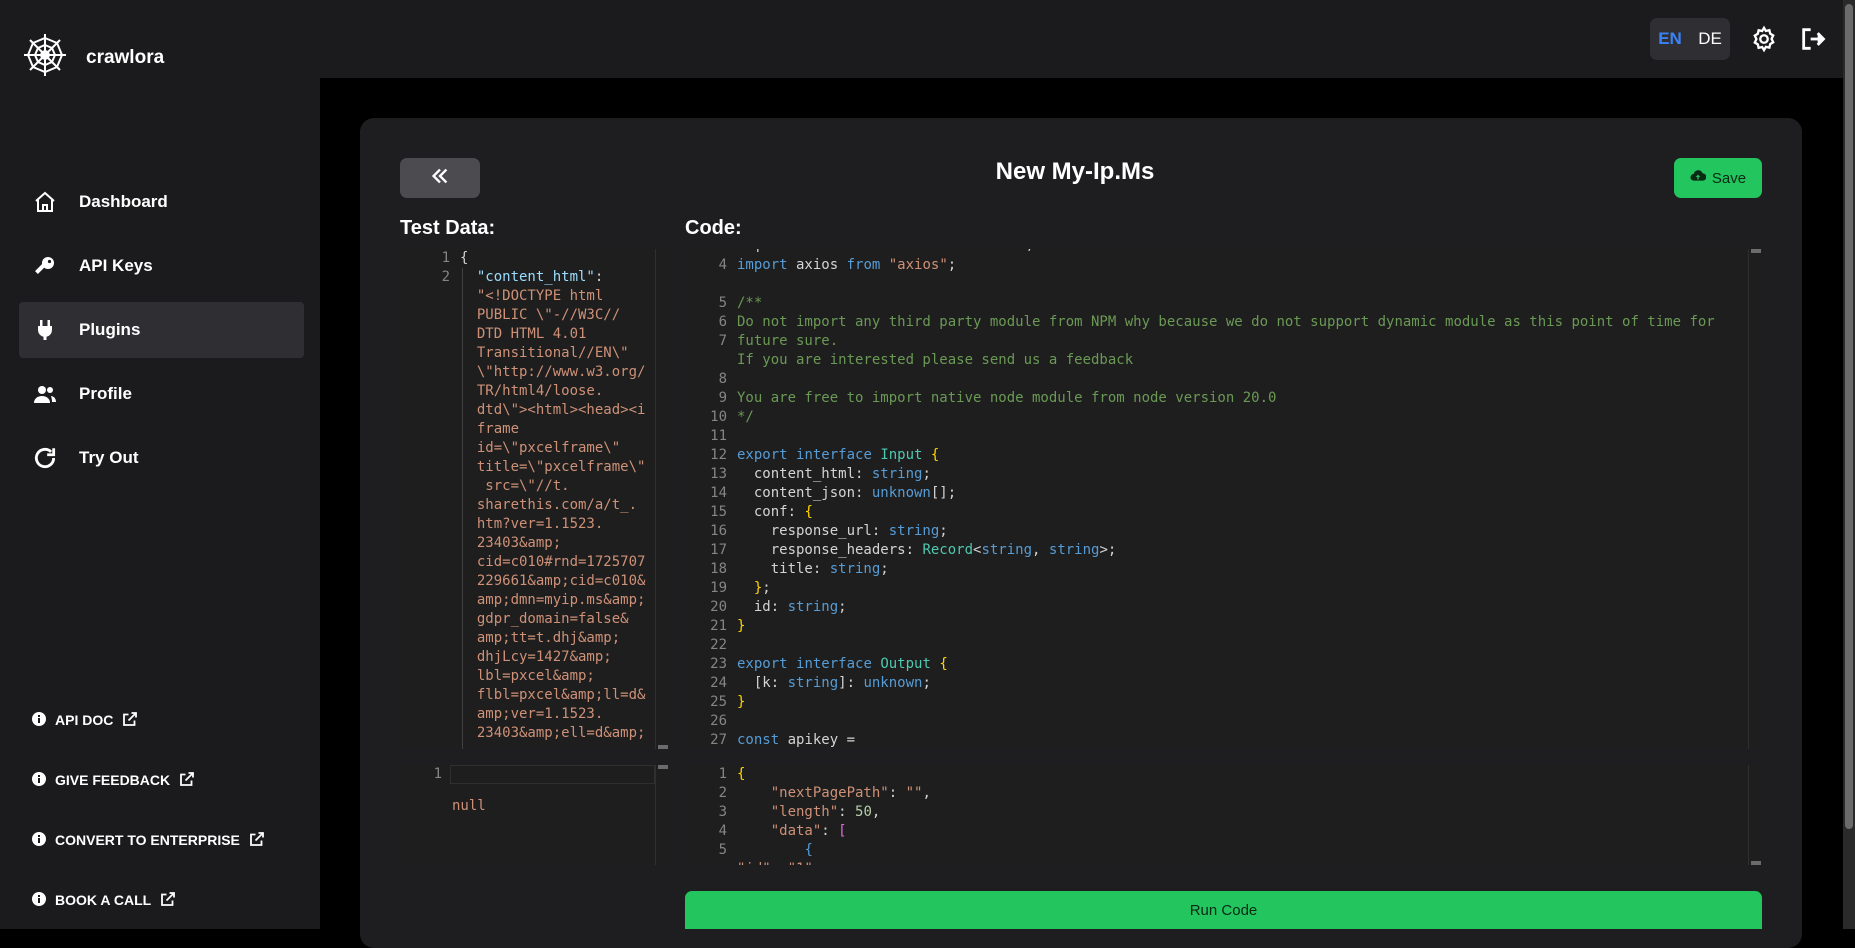  What do you see at coordinates (1223, 910) in the screenshot?
I see `run-code-button: Run Code` at bounding box center [1223, 910].